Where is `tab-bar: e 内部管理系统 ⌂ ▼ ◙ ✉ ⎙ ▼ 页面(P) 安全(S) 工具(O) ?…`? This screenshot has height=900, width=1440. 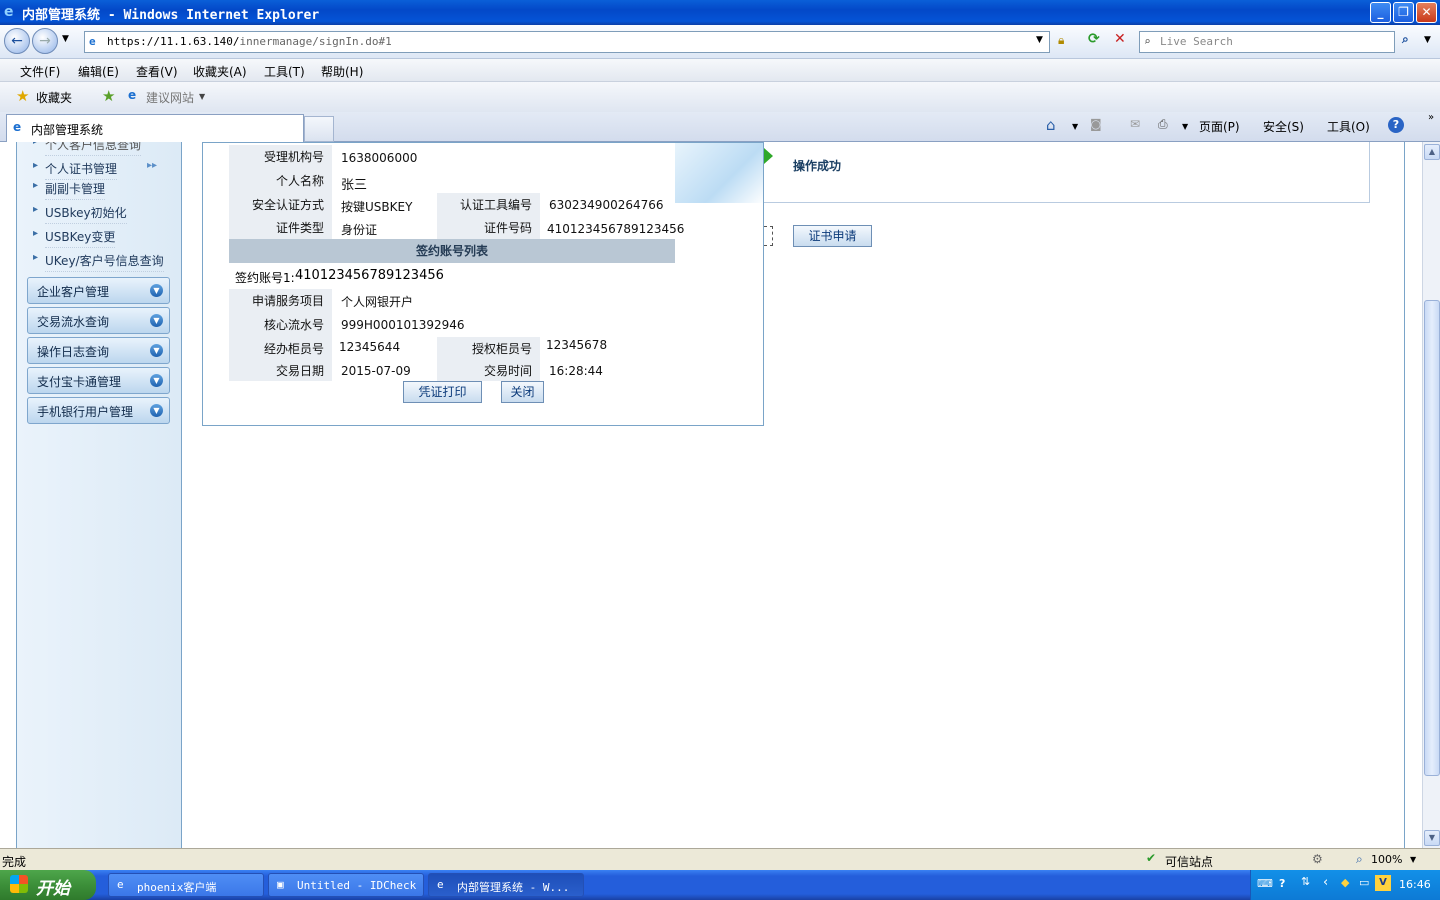 tab-bar: e 内部管理系统 ⌂ ▼ ◙ ✉ ⎙ ▼ 页面(P) 安全(S) 工具(O) ?… is located at coordinates (720, 127).